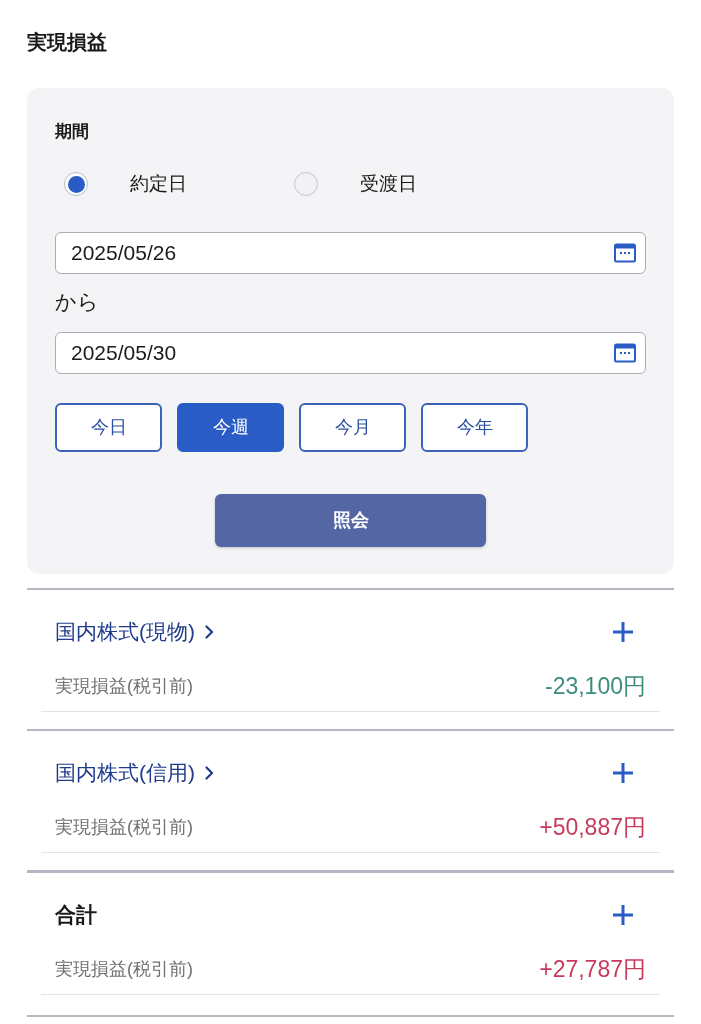 The image size is (701, 1024). What do you see at coordinates (352, 427) in the screenshot?
I see `period-preset-button: 今月` at bounding box center [352, 427].